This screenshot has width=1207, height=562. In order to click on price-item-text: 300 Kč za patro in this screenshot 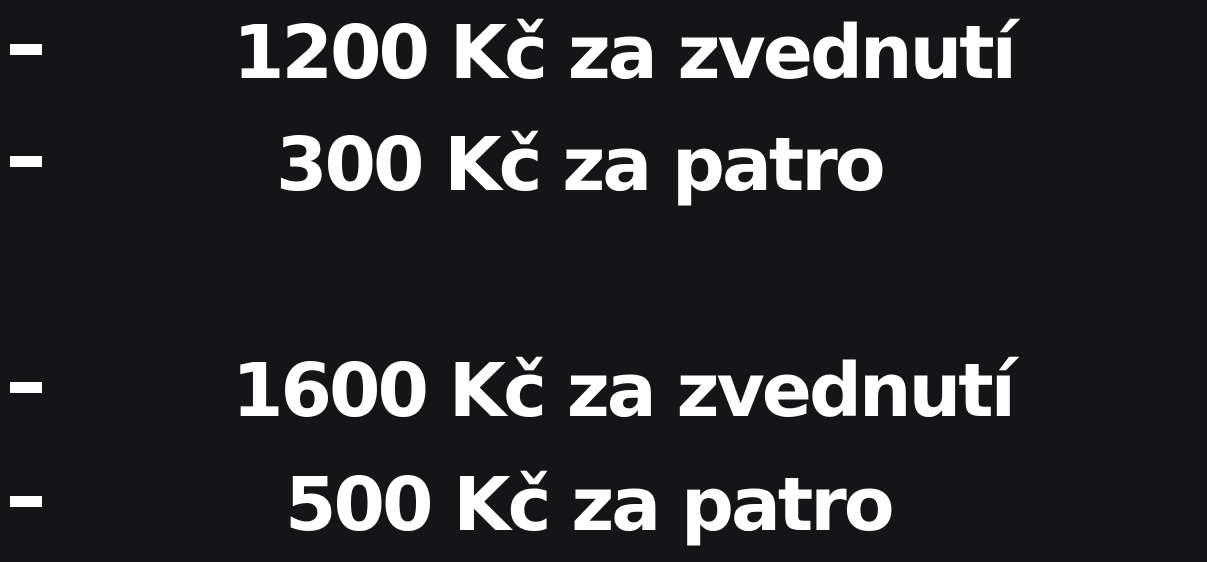, I will do `click(581, 165)`.